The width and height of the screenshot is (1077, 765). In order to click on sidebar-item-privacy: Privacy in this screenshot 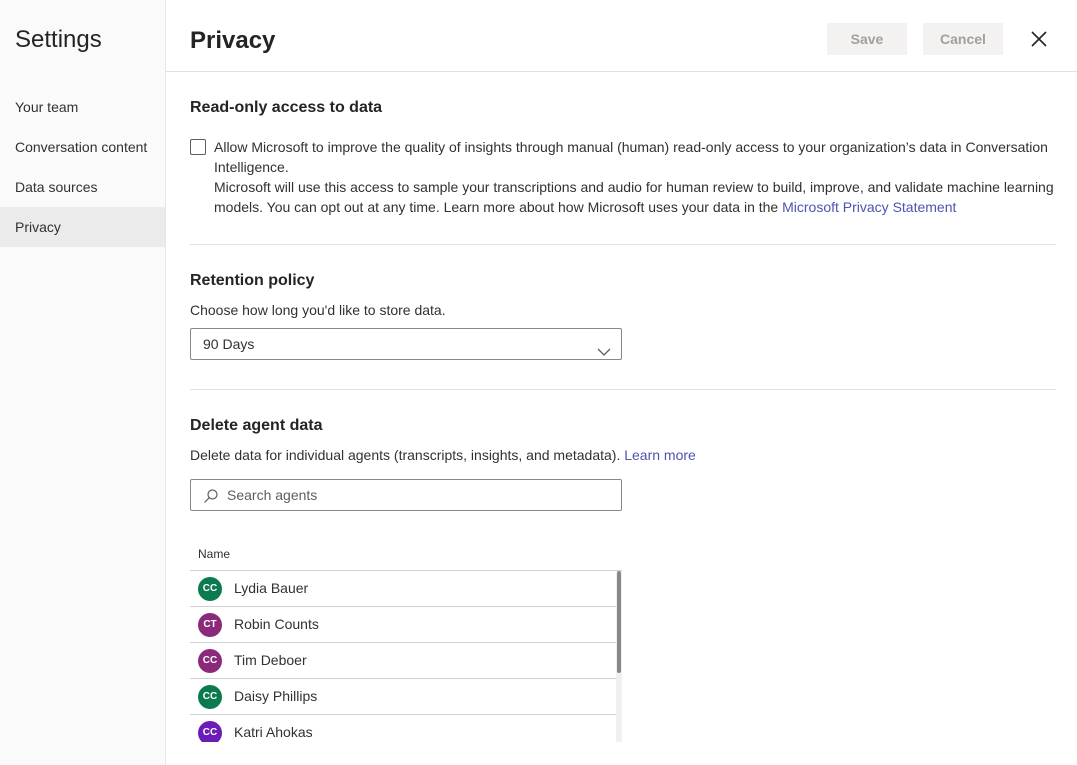, I will do `click(82, 227)`.